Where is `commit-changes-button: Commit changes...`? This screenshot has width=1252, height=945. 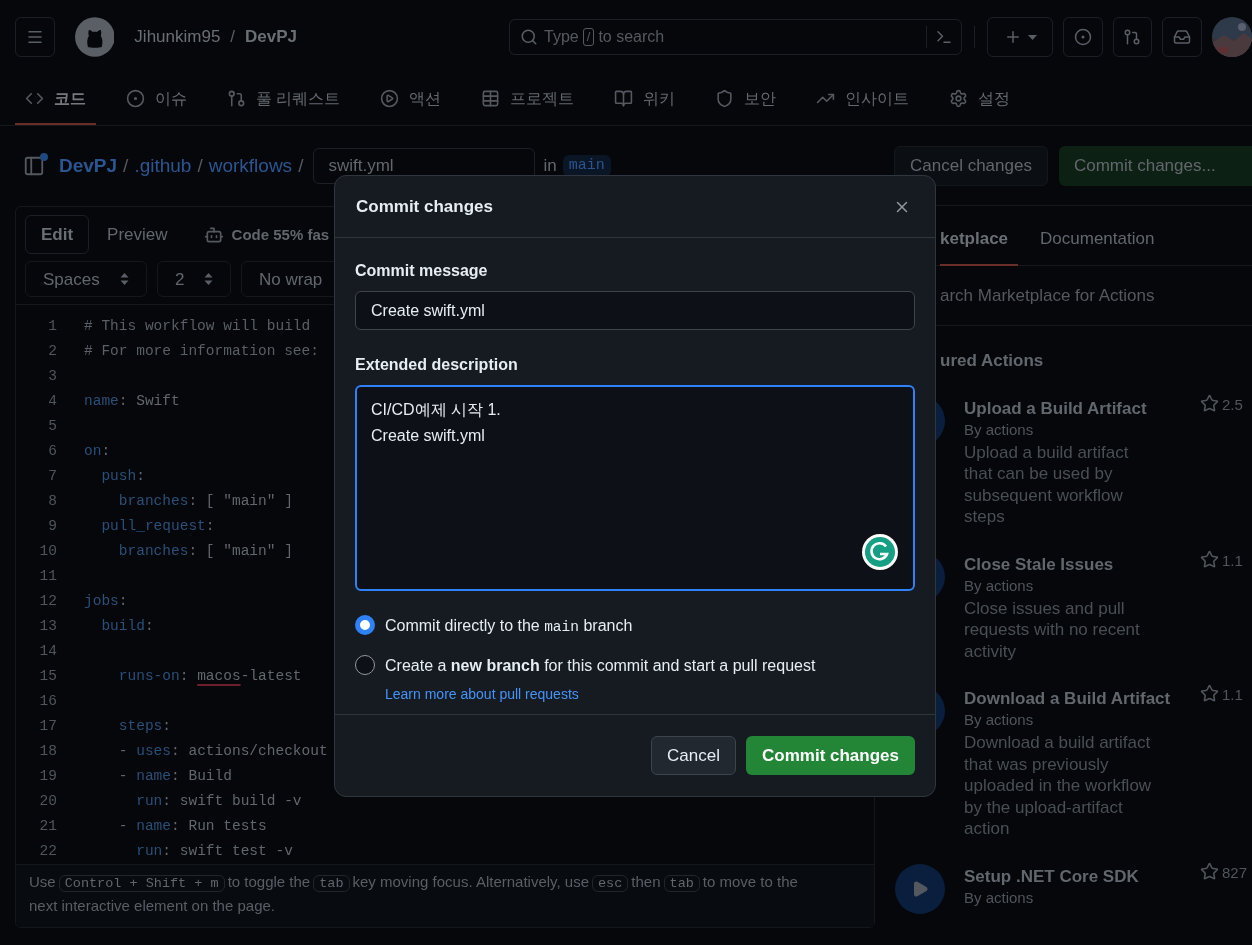
commit-changes-button: Commit changes... is located at coordinates (1155, 165).